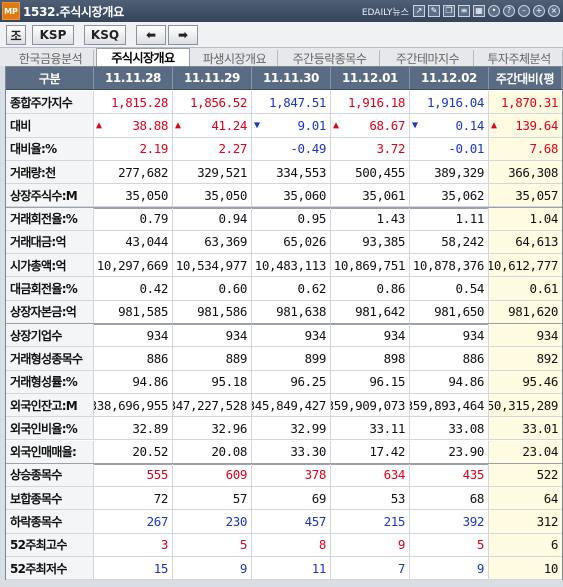 This screenshot has width=563, height=587. I want to click on row-label: 거래회전율:%, so click(50, 218).